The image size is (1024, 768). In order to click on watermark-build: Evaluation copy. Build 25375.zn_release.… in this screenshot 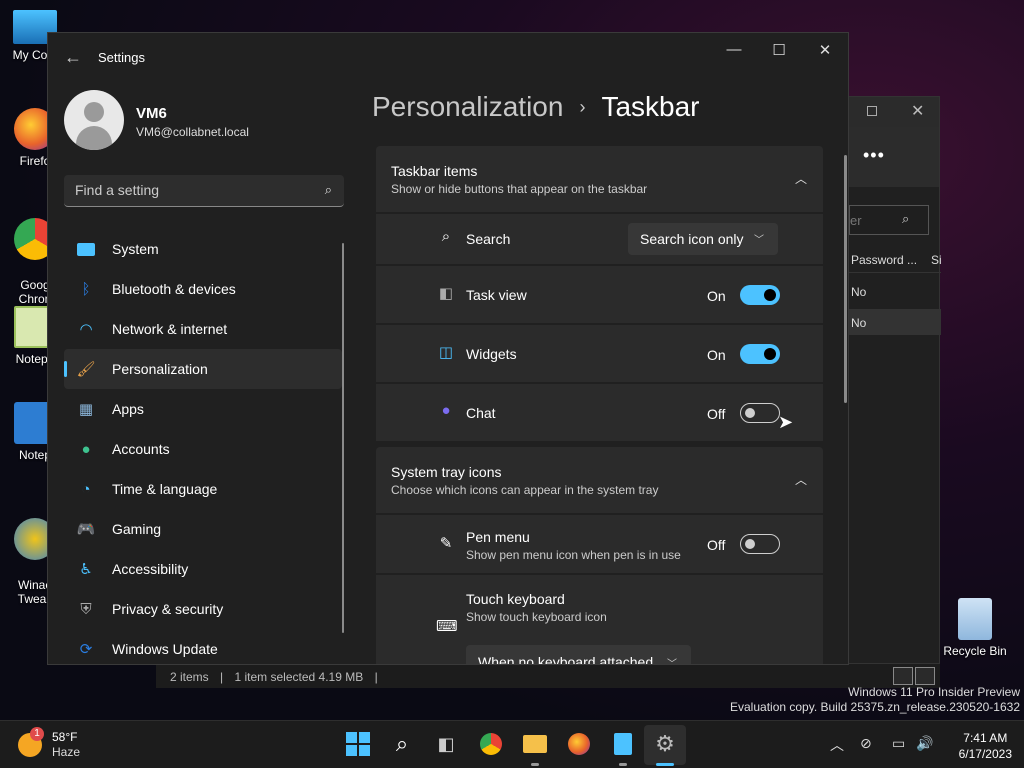, I will do `click(875, 707)`.